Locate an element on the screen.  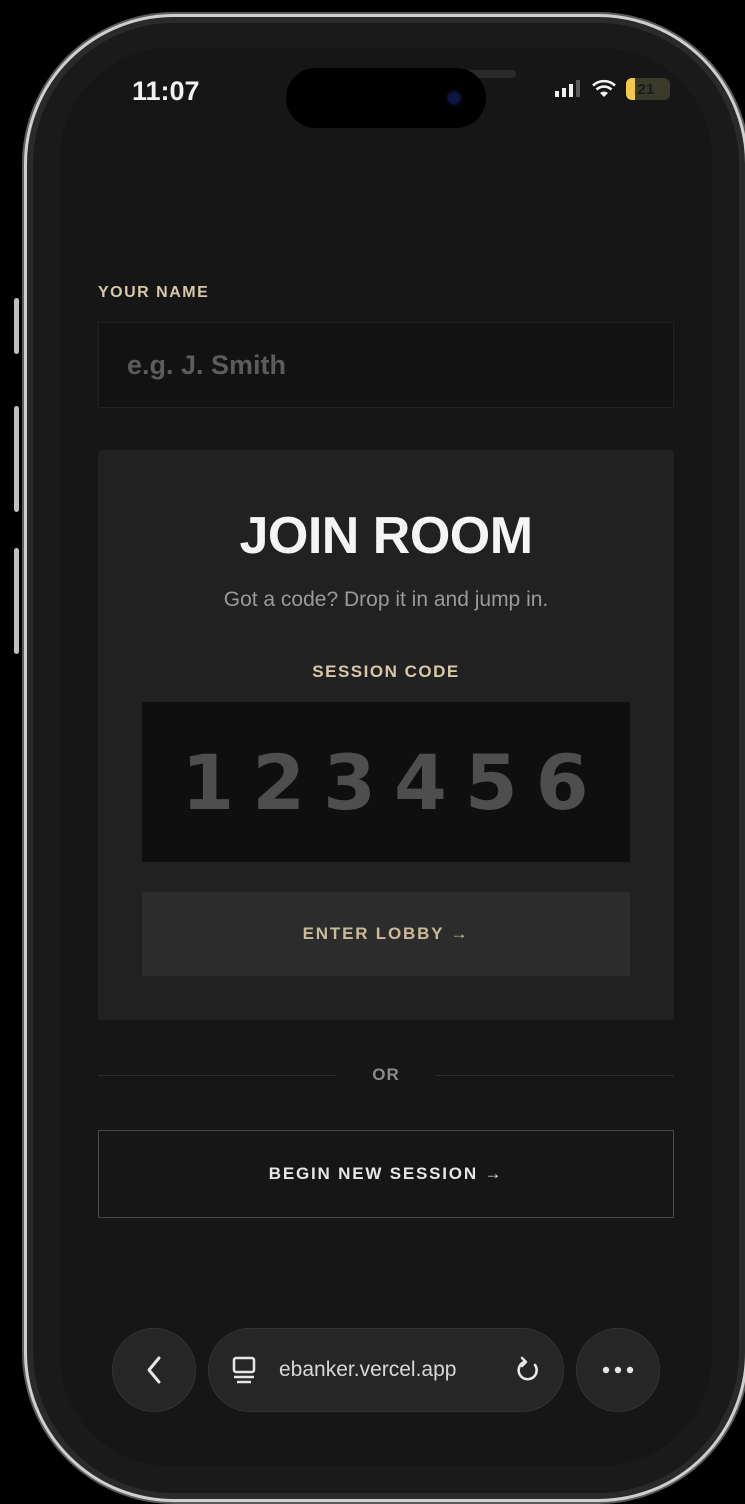
front-camera-icon is located at coordinates (454, 98).